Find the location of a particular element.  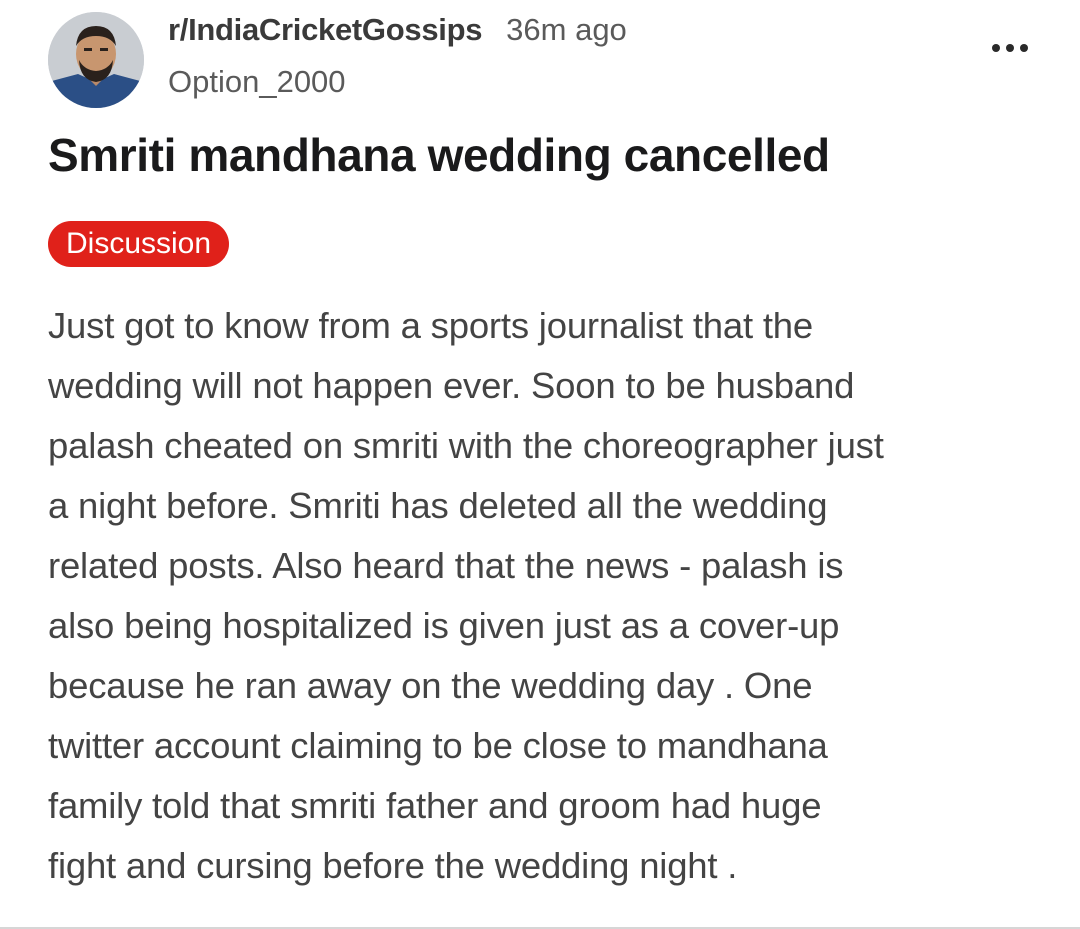

more-options-button is located at coordinates (1010, 48).